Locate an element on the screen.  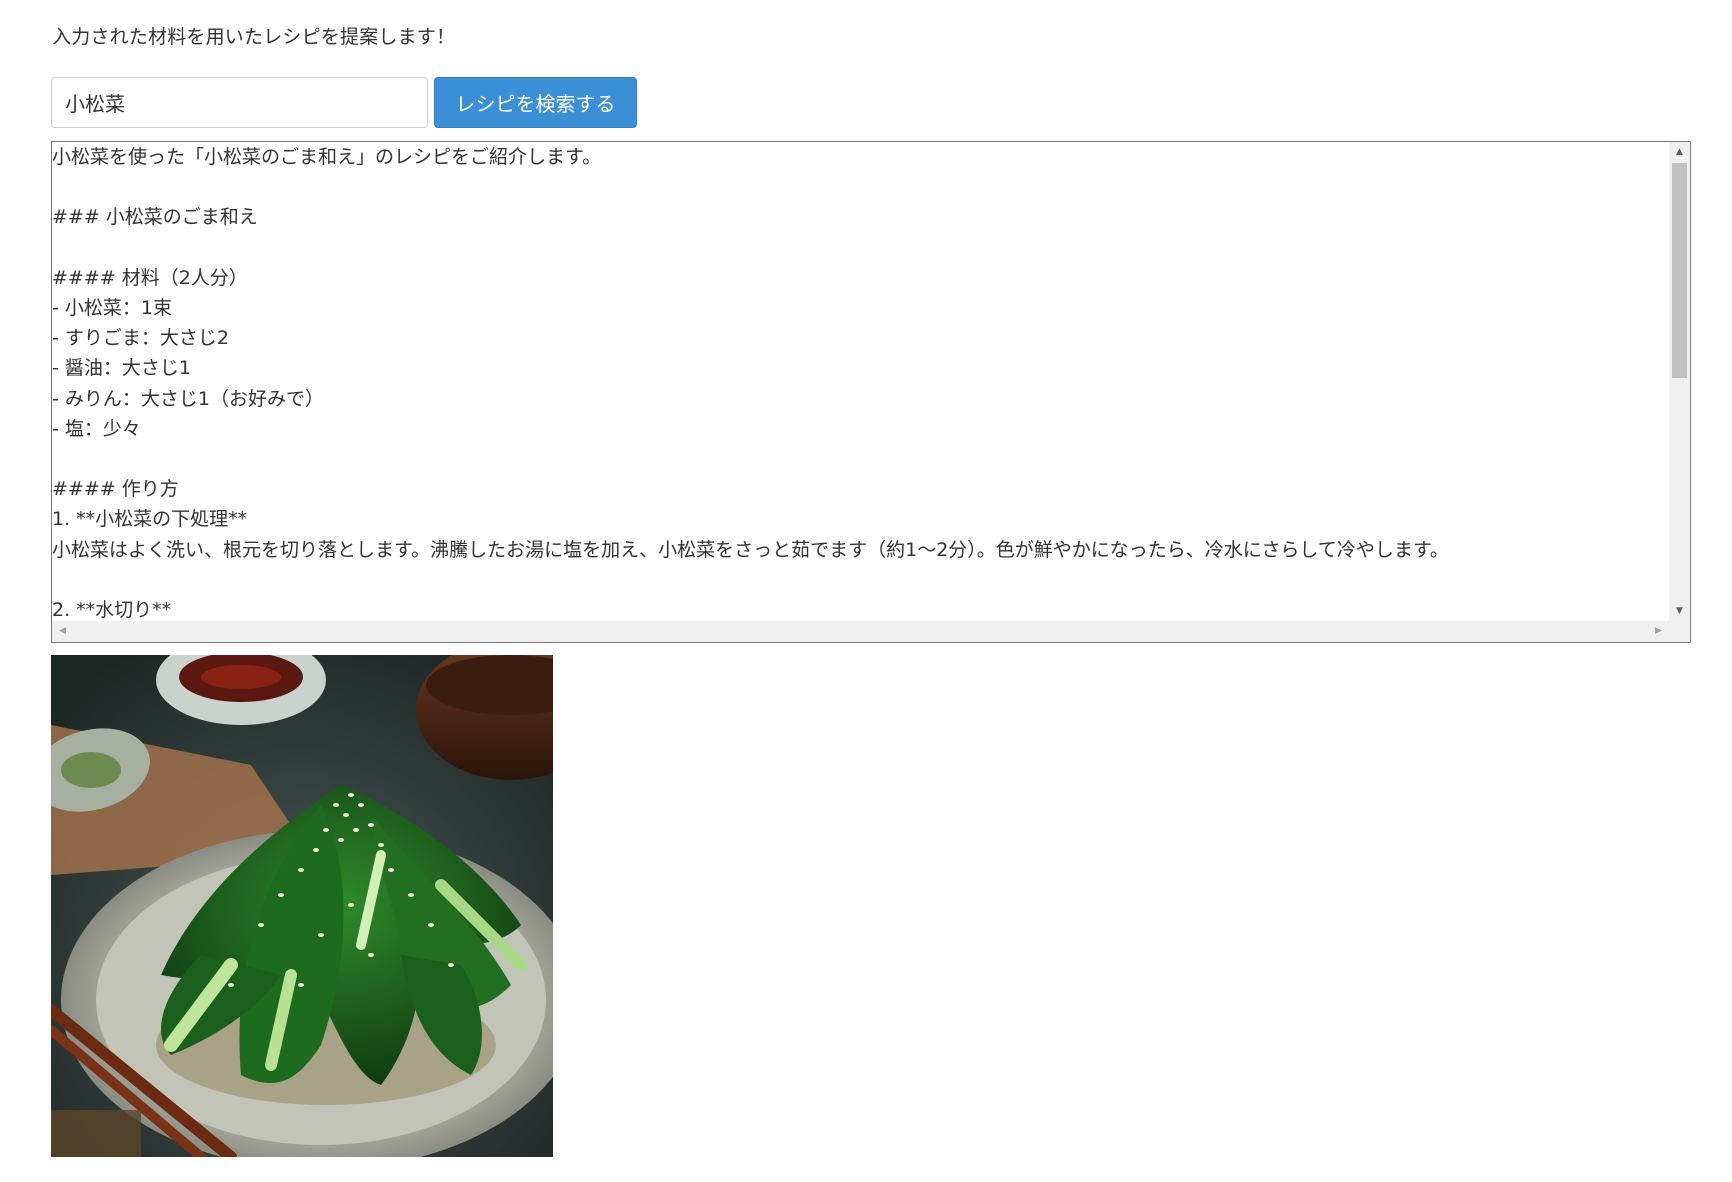
search-form: レシピを検索する is located at coordinates (344, 102).